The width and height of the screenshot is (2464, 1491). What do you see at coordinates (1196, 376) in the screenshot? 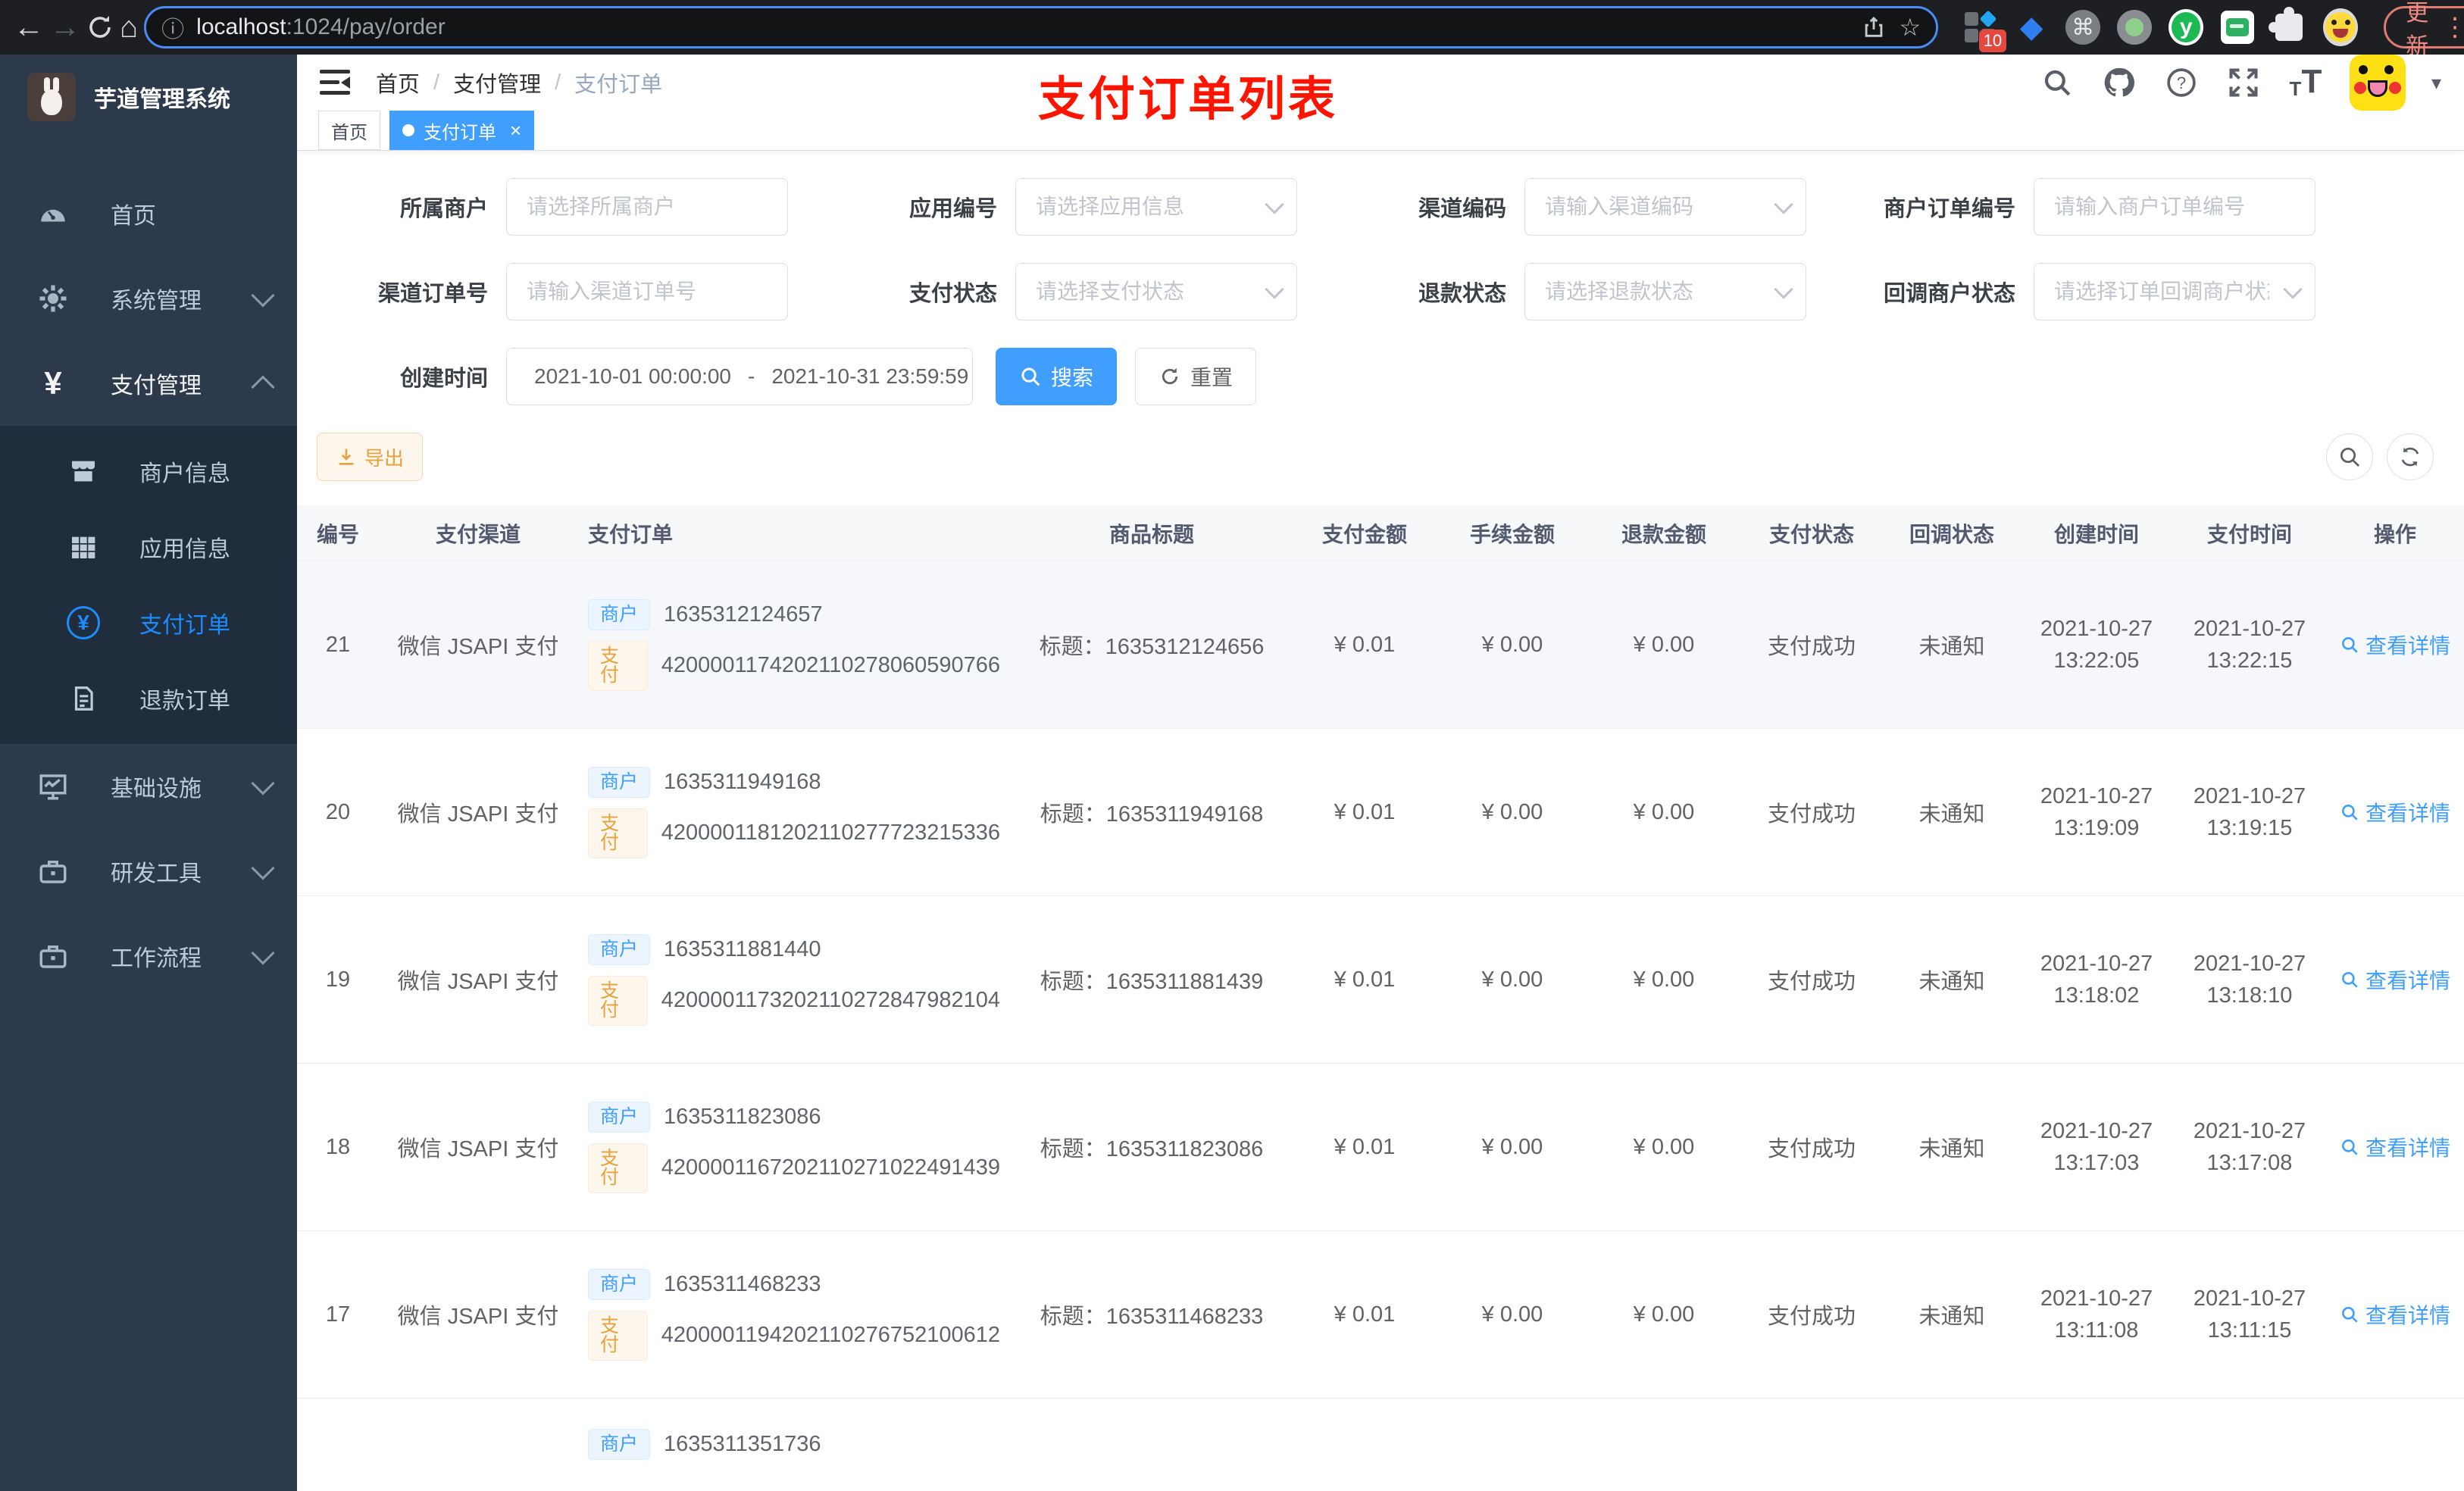
I see `reset-button: 重置` at bounding box center [1196, 376].